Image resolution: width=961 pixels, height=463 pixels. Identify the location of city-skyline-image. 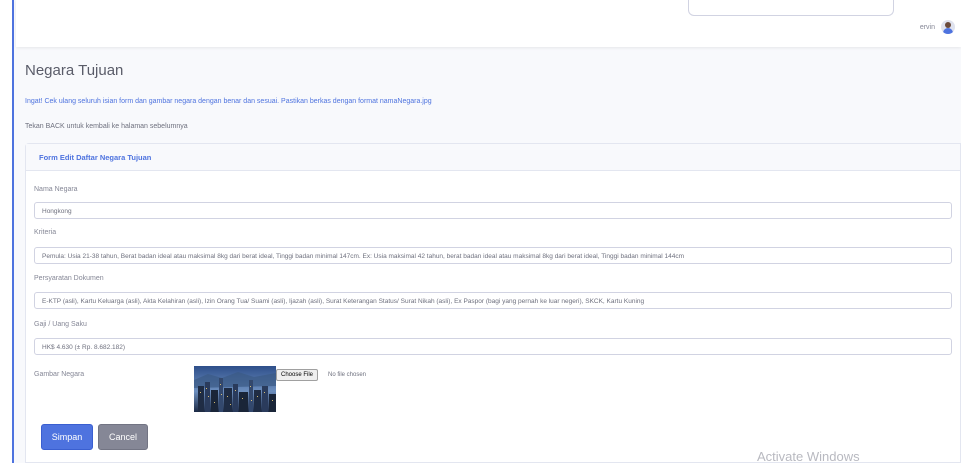
(235, 389).